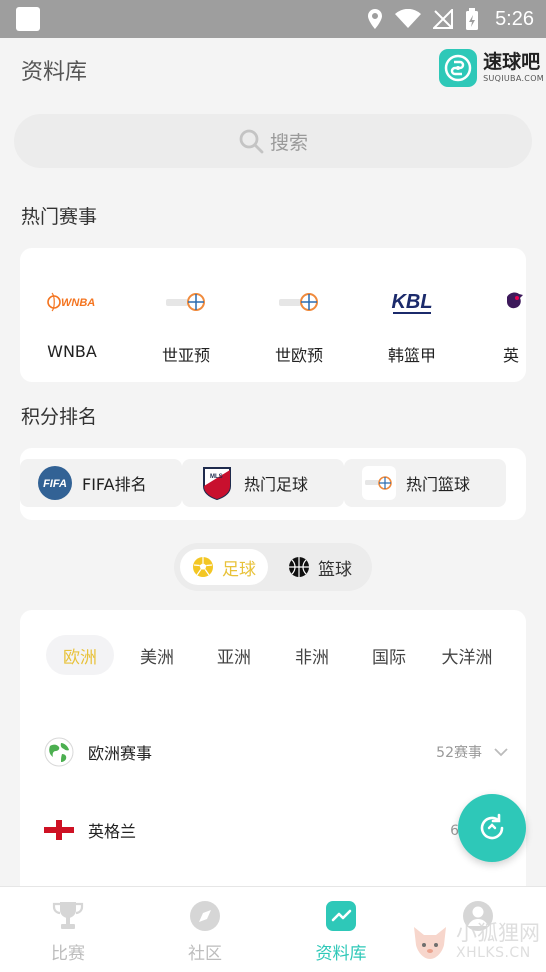 Image resolution: width=546 pixels, height=972 pixels. What do you see at coordinates (458, 68) in the screenshot?
I see `brand-ball-icon` at bounding box center [458, 68].